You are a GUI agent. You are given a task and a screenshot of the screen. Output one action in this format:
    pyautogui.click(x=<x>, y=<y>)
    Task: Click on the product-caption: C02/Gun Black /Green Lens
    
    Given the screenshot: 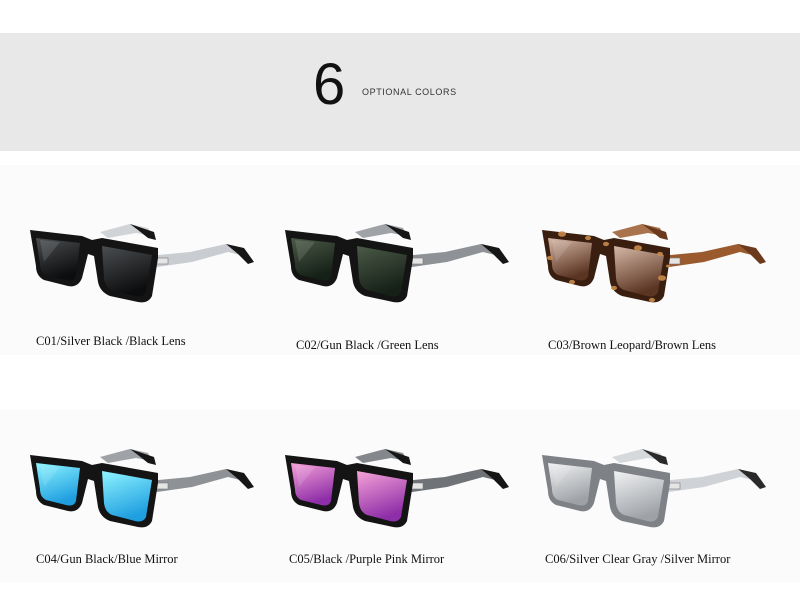 What is the action you would take?
    pyautogui.click(x=367, y=345)
    